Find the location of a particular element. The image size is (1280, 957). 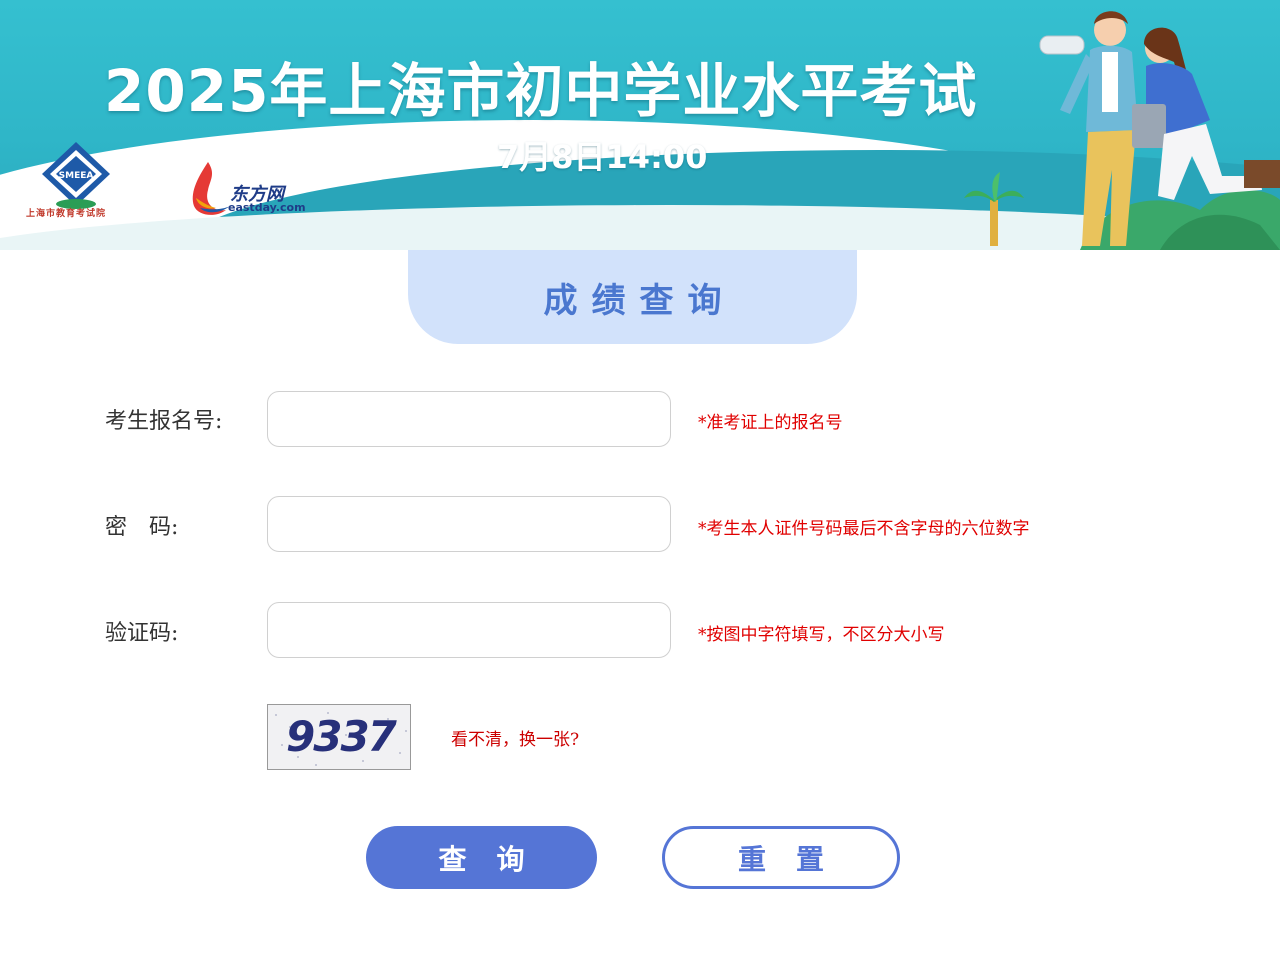

smeea-logo: SMEEA 上海市教育考试院 is located at coordinates (76, 181).